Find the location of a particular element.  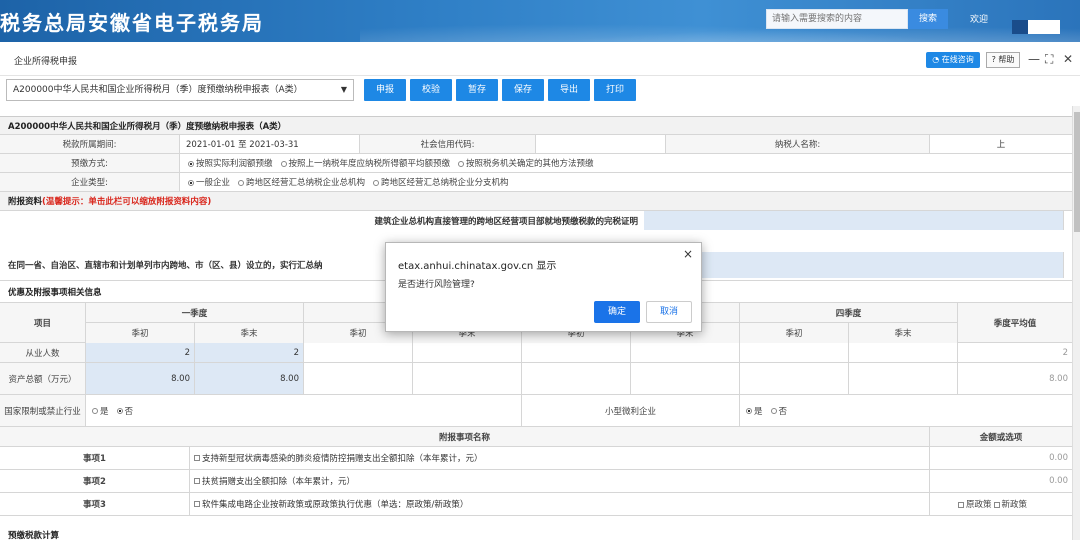

enterprise-type-label: 企业类型: is located at coordinates (90, 182).